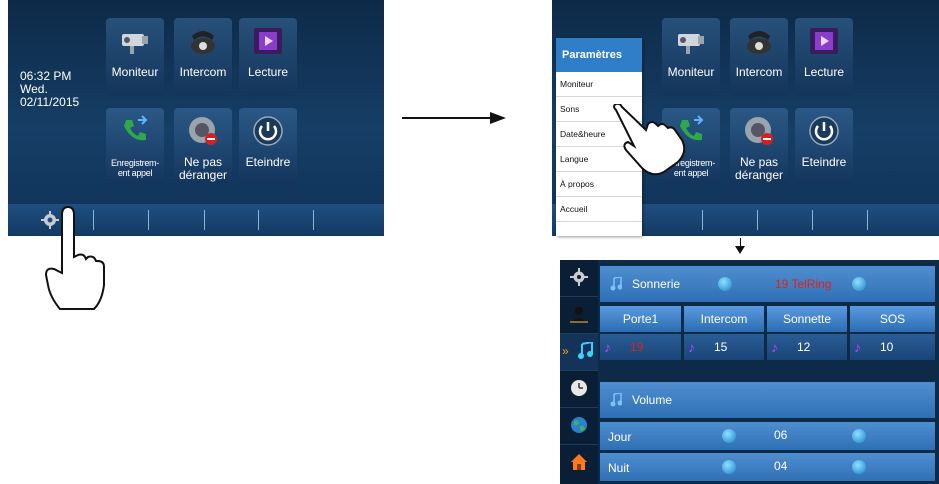 This screenshot has height=484, width=939. I want to click on tile-enregistrement: Enregistrem- ent appel, so click(135, 147).